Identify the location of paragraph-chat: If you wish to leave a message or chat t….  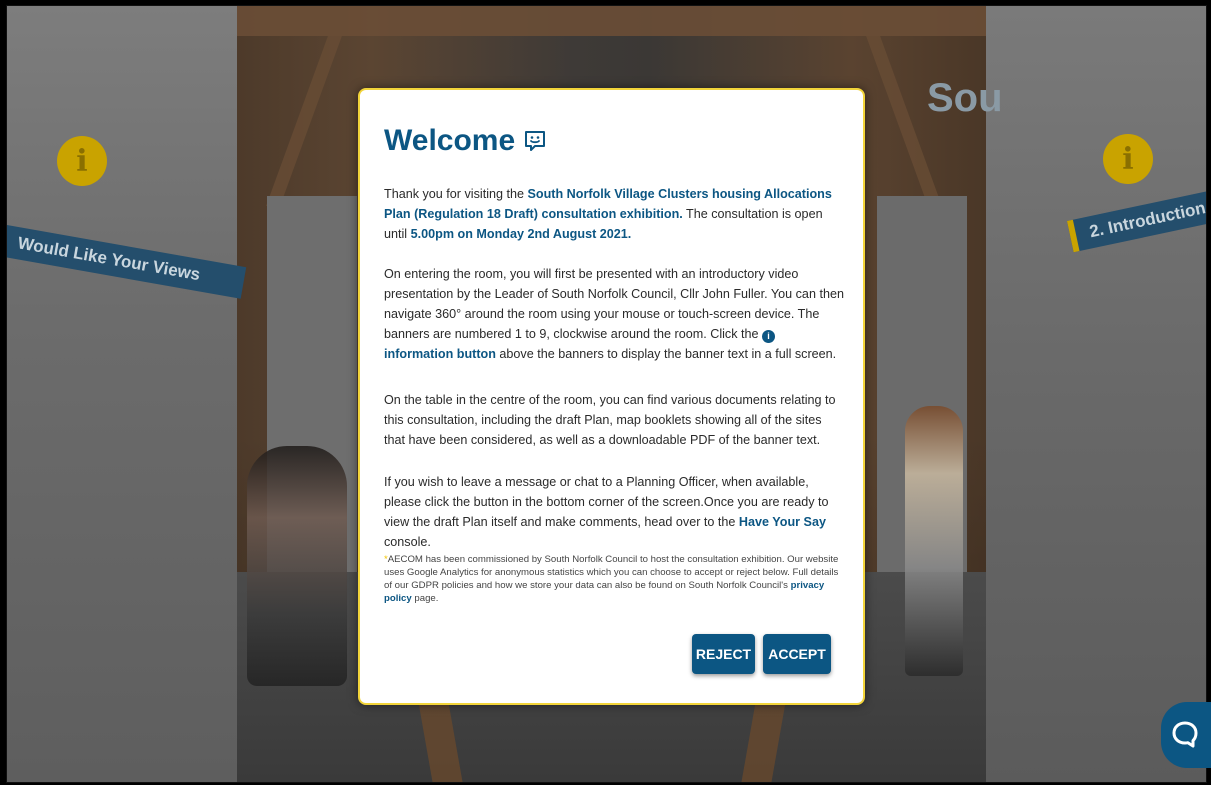
(614, 512).